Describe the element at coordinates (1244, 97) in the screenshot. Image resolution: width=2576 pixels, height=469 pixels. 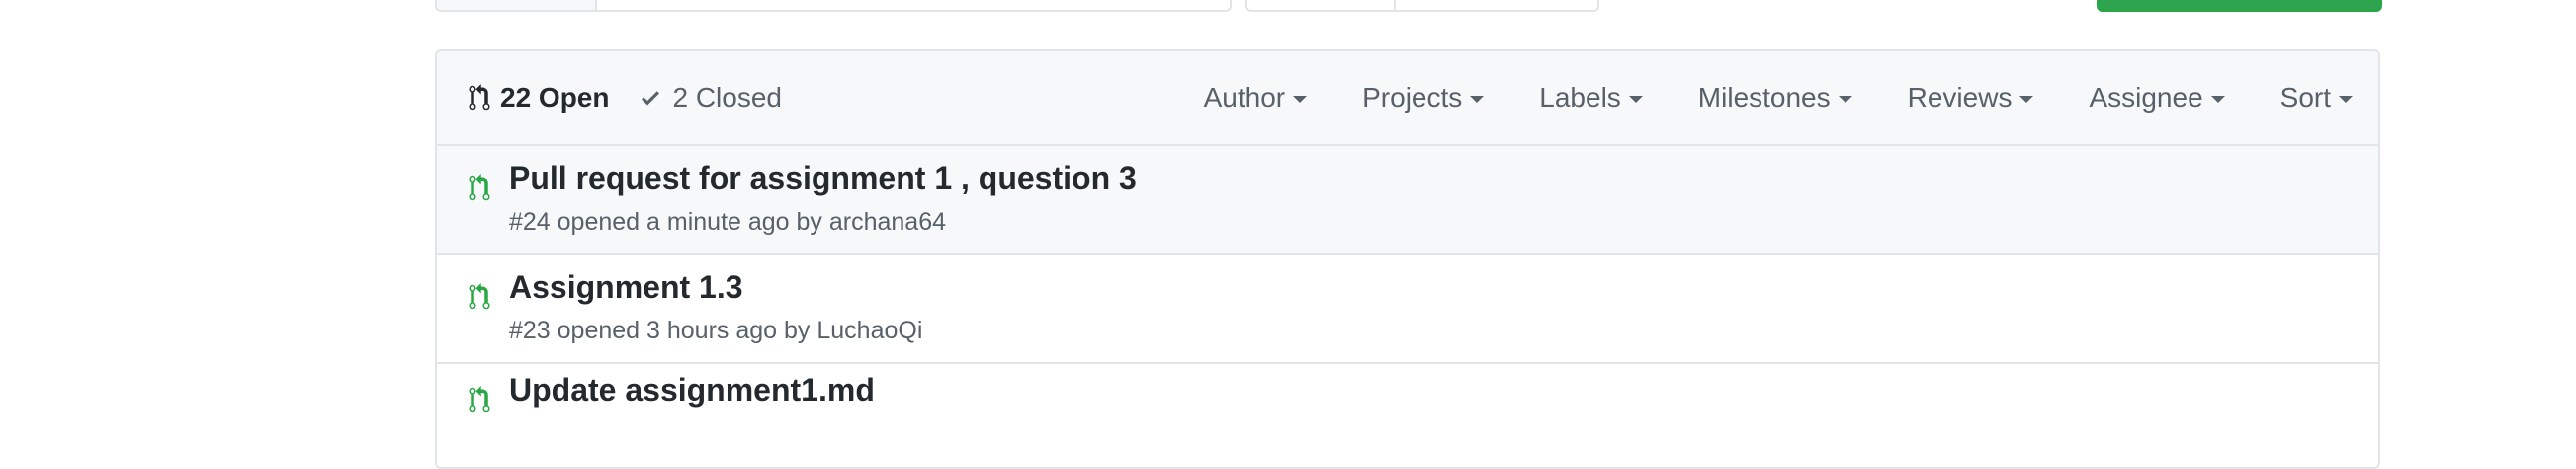
I see `author-label: Author` at that location.